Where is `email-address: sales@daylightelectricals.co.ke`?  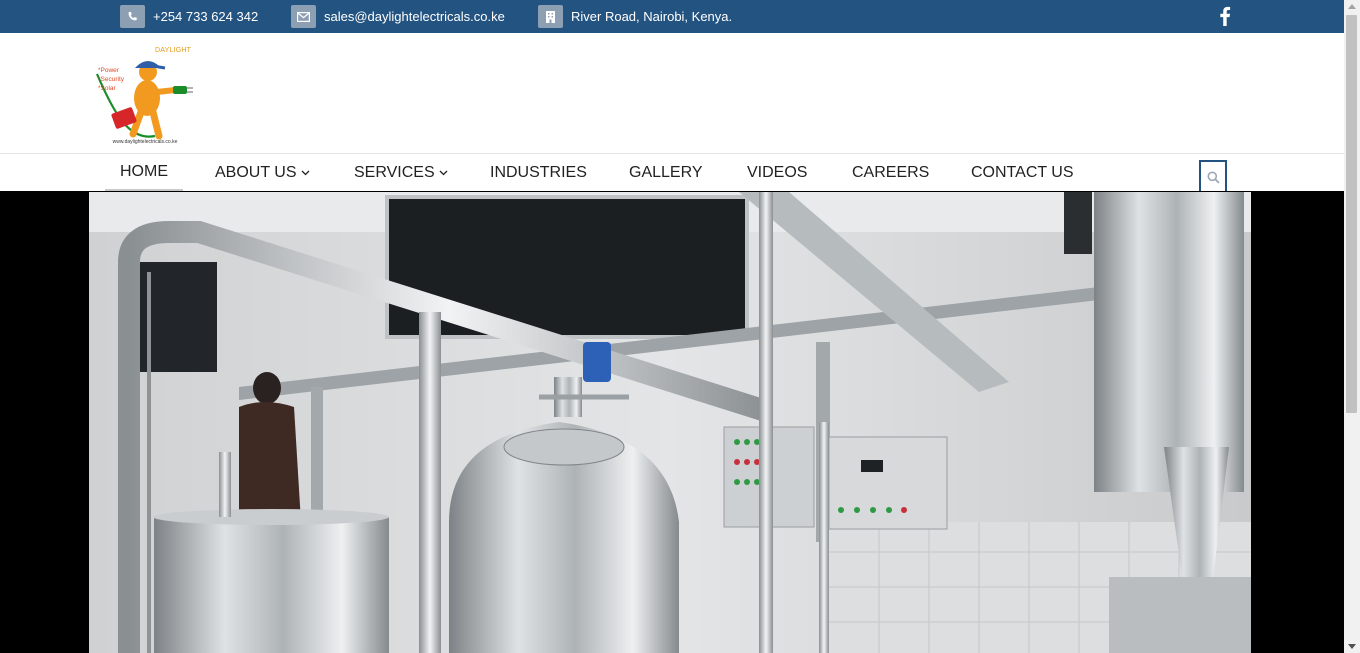
email-address: sales@daylightelectricals.co.ke is located at coordinates (414, 16).